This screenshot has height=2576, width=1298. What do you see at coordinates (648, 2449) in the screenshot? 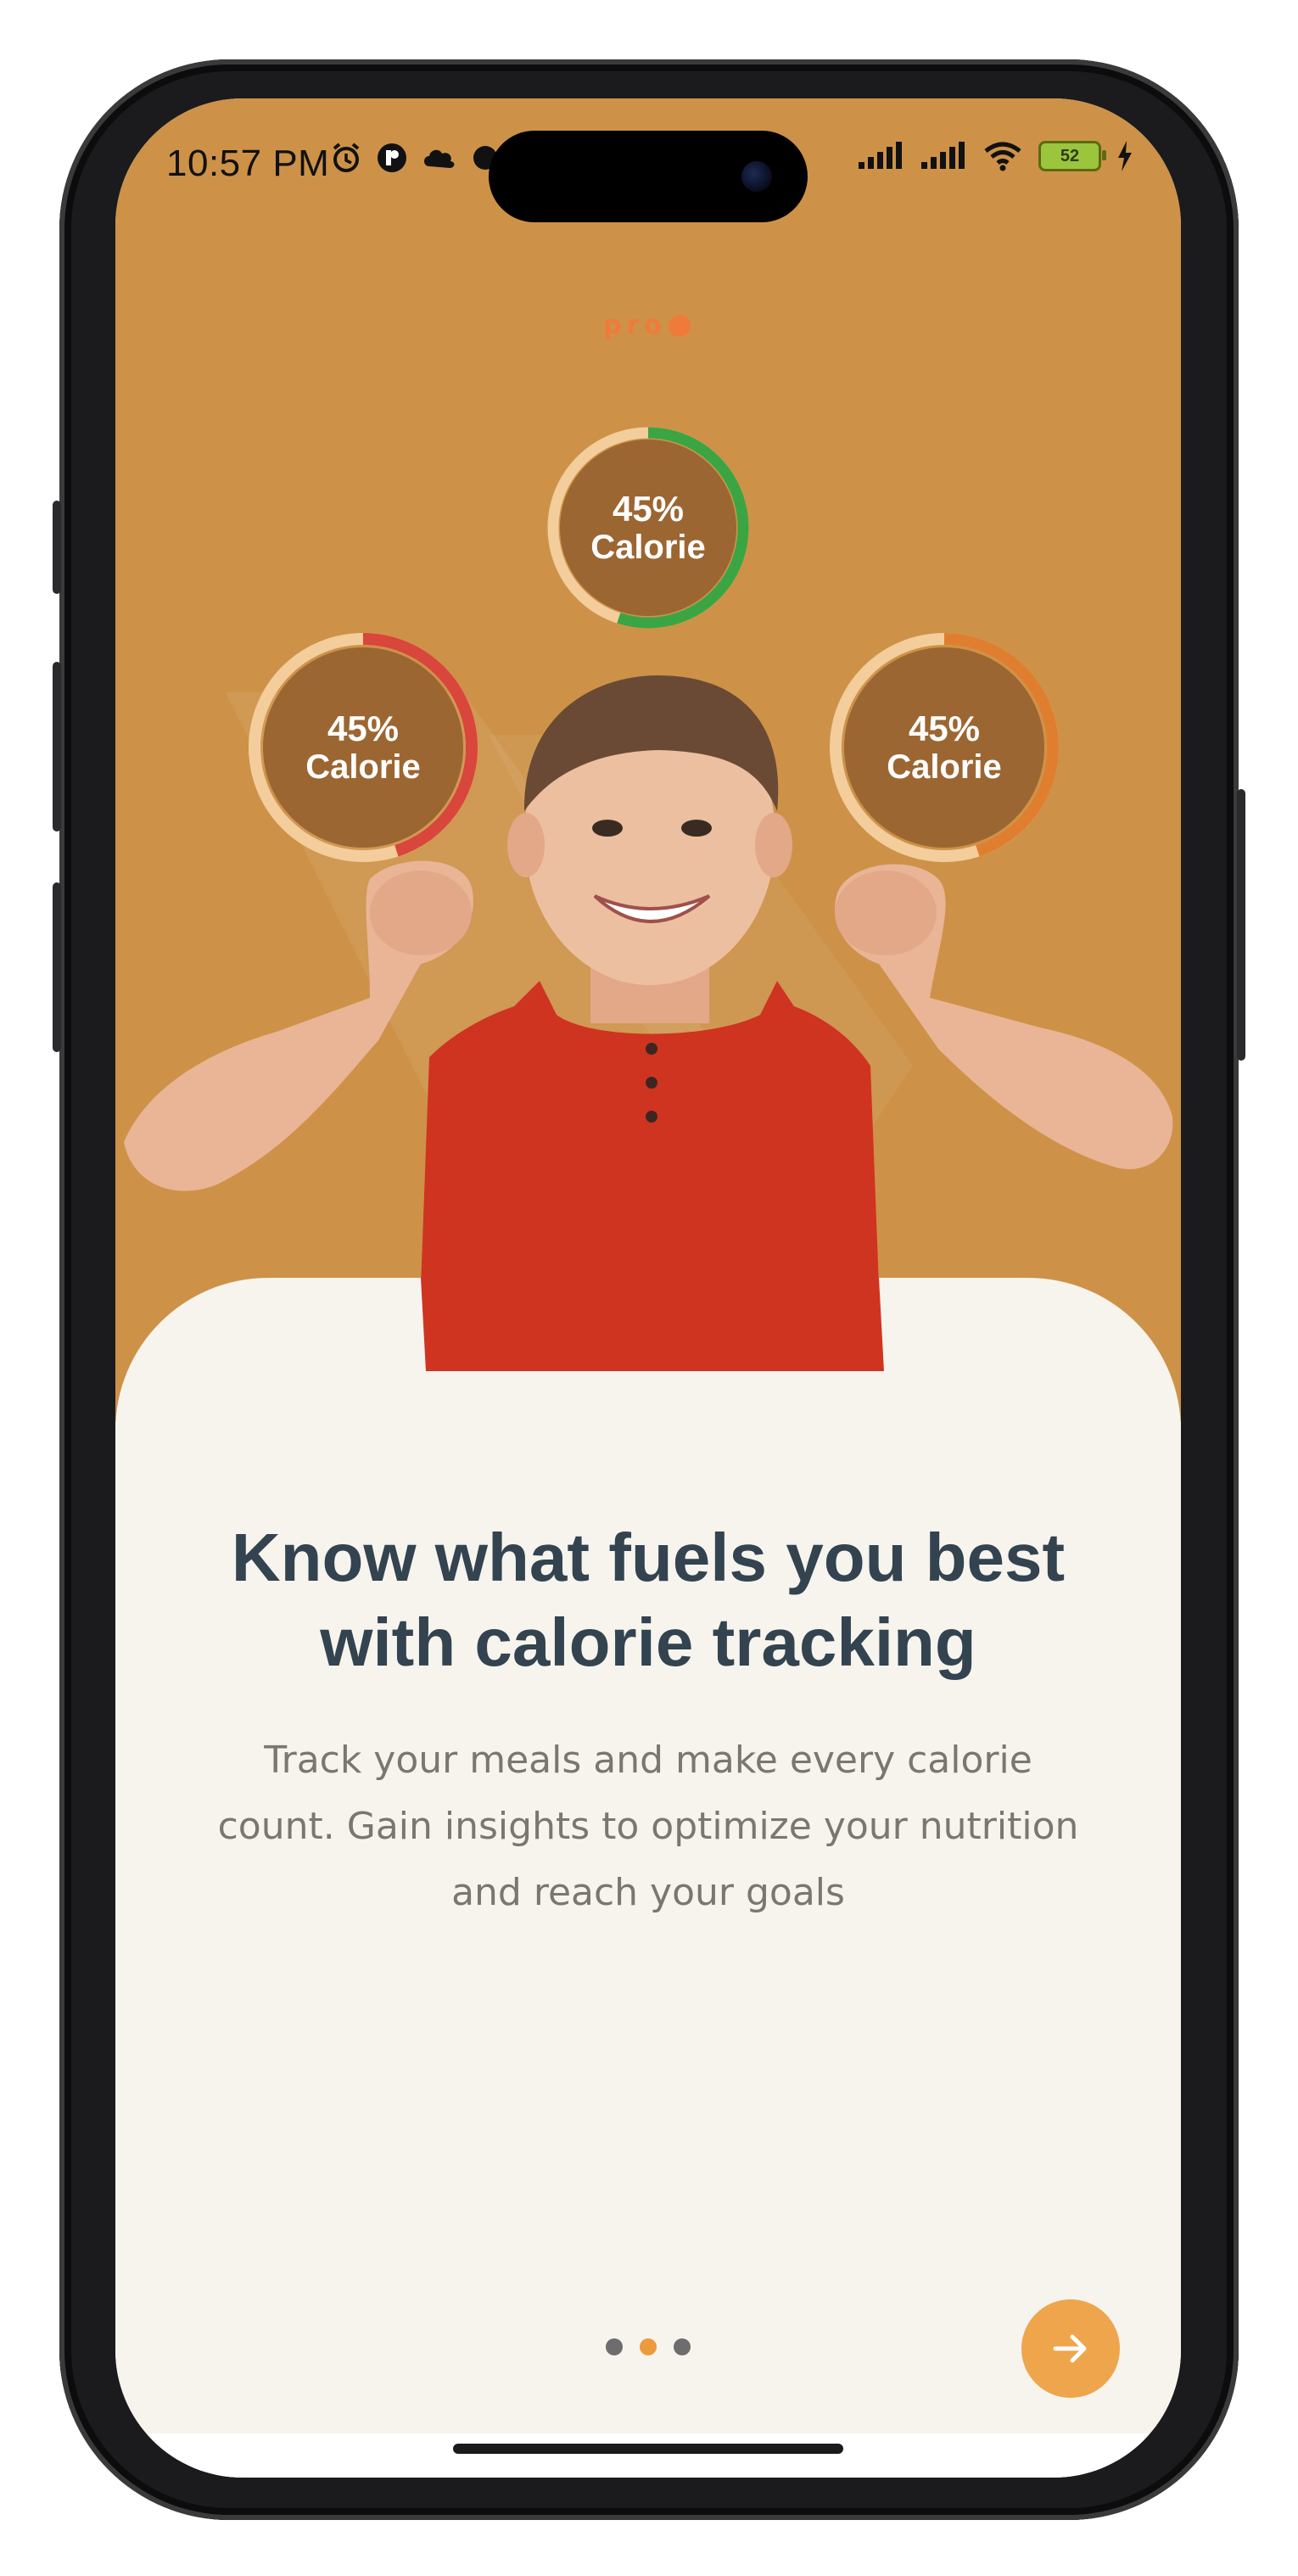
I see `home-indicator` at bounding box center [648, 2449].